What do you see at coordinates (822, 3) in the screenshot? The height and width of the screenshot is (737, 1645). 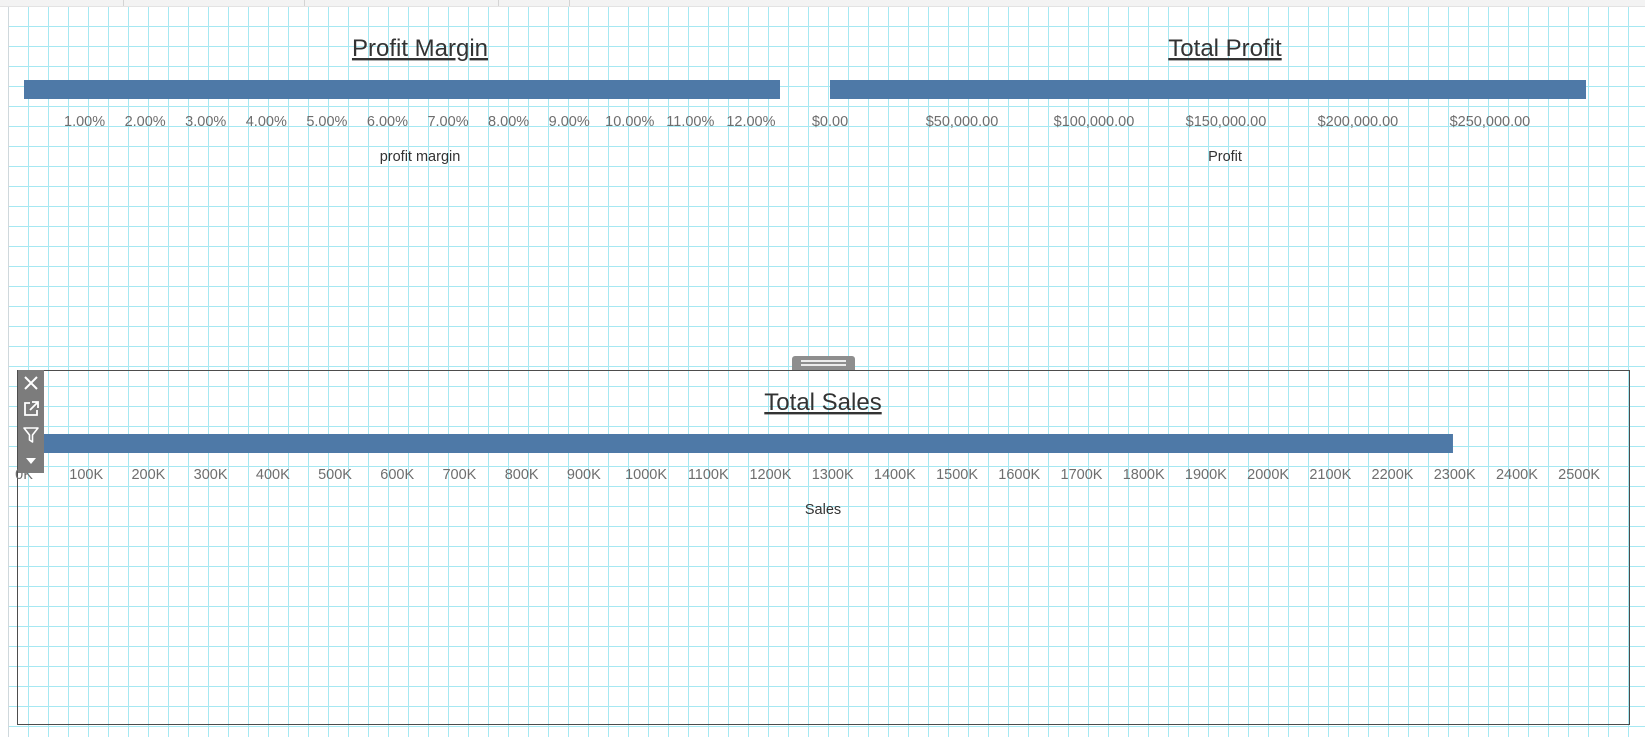 I see `top-strip` at bounding box center [822, 3].